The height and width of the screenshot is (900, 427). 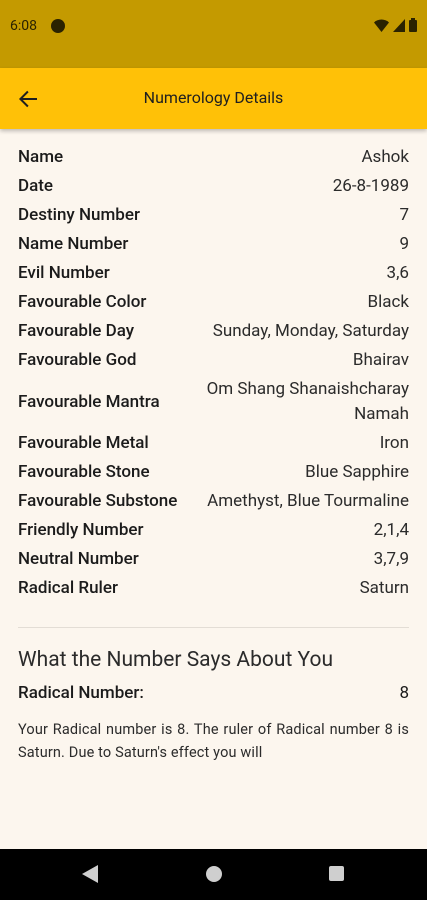 What do you see at coordinates (83, 443) in the screenshot?
I see `detail-label: Favourable Metal` at bounding box center [83, 443].